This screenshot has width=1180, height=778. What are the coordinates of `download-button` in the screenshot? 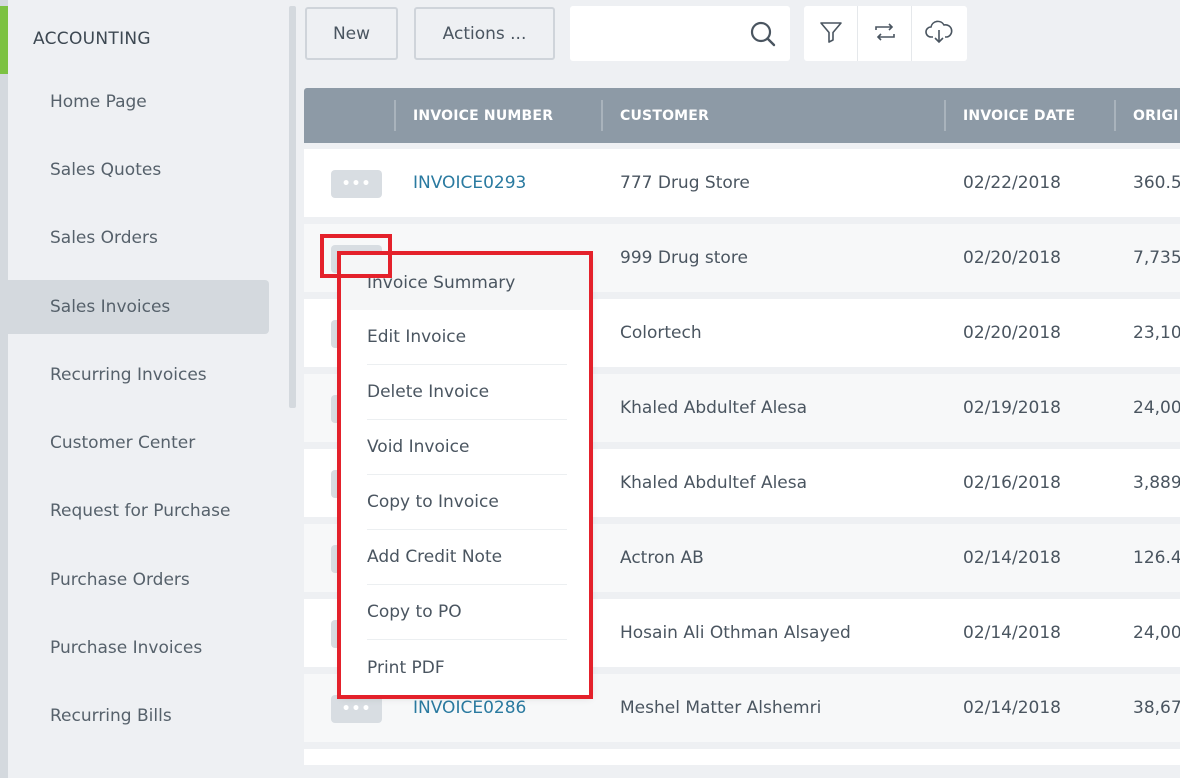 It's located at (939, 33).